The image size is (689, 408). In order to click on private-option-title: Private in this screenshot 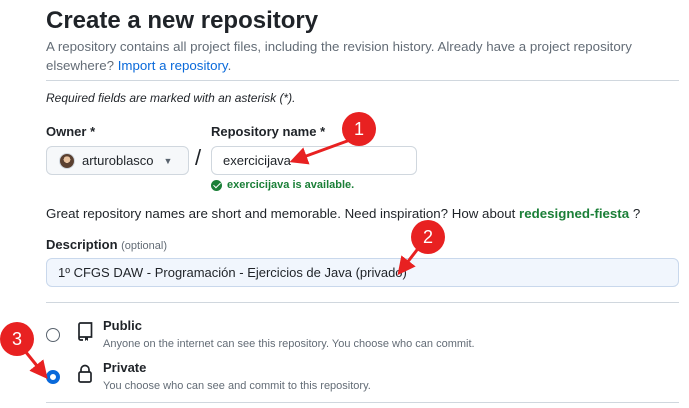, I will do `click(125, 367)`.